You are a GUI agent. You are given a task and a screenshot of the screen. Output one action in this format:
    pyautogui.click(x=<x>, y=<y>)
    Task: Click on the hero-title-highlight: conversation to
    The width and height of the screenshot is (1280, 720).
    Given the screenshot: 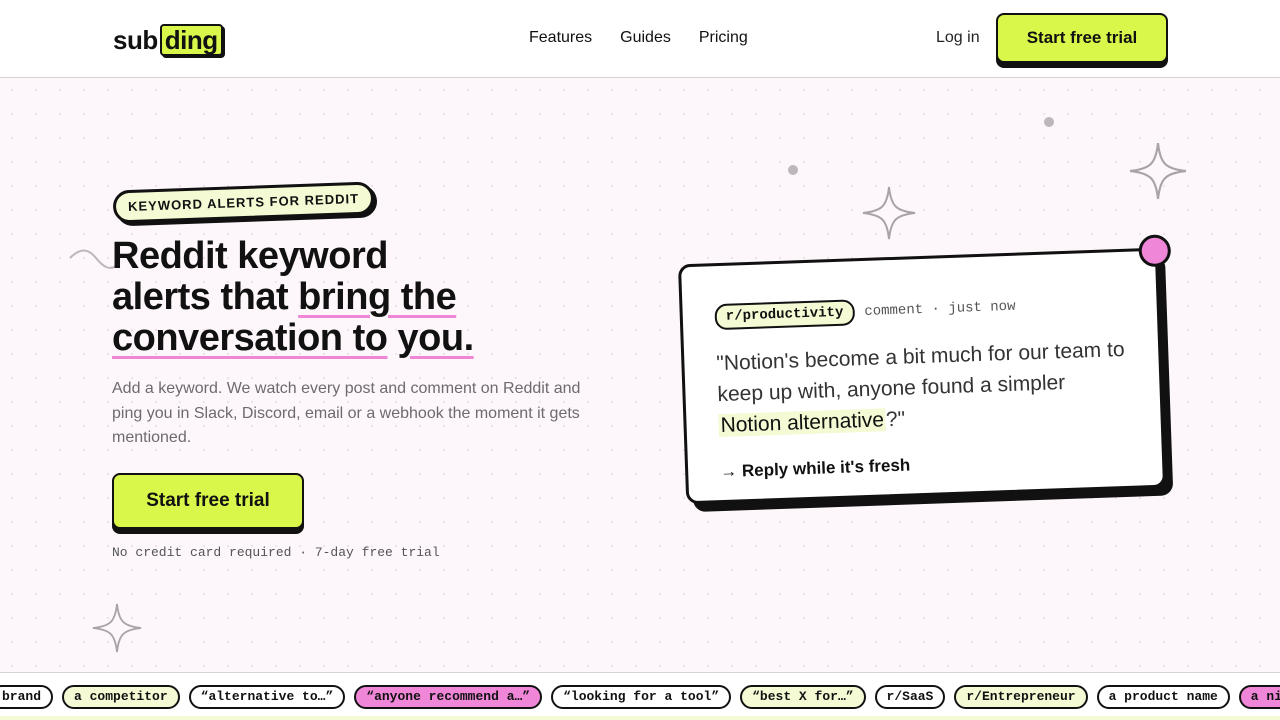 What is the action you would take?
    pyautogui.click(x=250, y=338)
    